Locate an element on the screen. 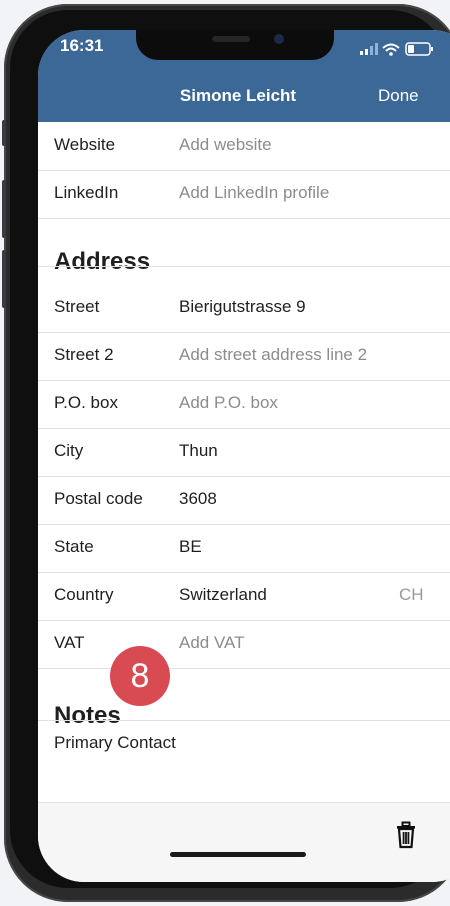 The width and height of the screenshot is (450, 906). linkedin-row: LinkedIn Add LinkedIn profile is located at coordinates (244, 194).